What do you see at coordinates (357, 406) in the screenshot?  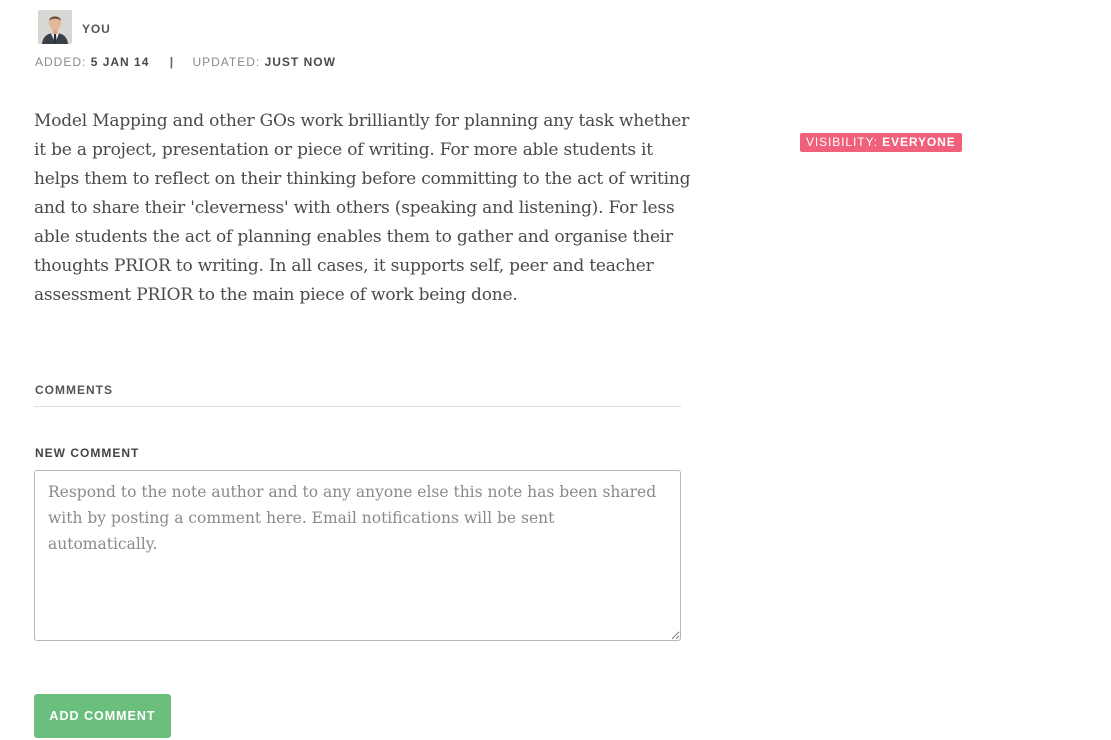 I see `divider` at bounding box center [357, 406].